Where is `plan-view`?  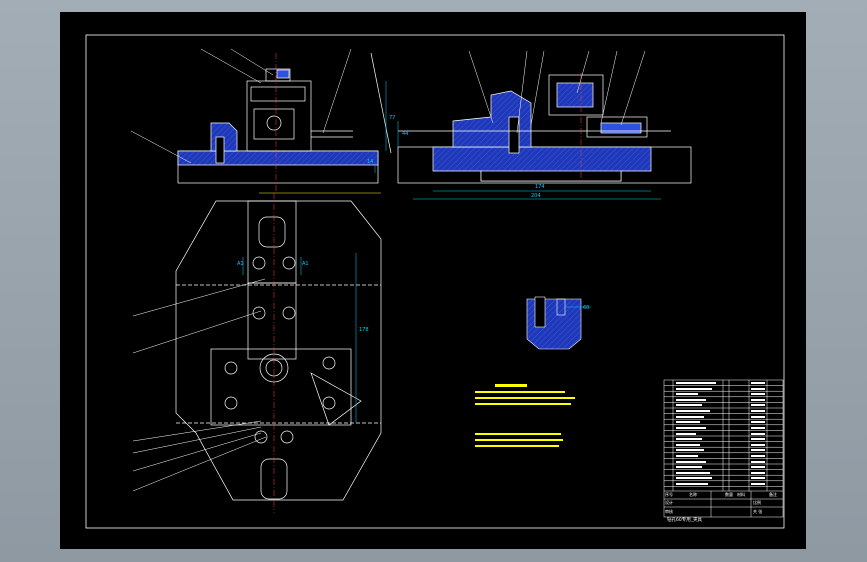 plan-view is located at coordinates (278, 350).